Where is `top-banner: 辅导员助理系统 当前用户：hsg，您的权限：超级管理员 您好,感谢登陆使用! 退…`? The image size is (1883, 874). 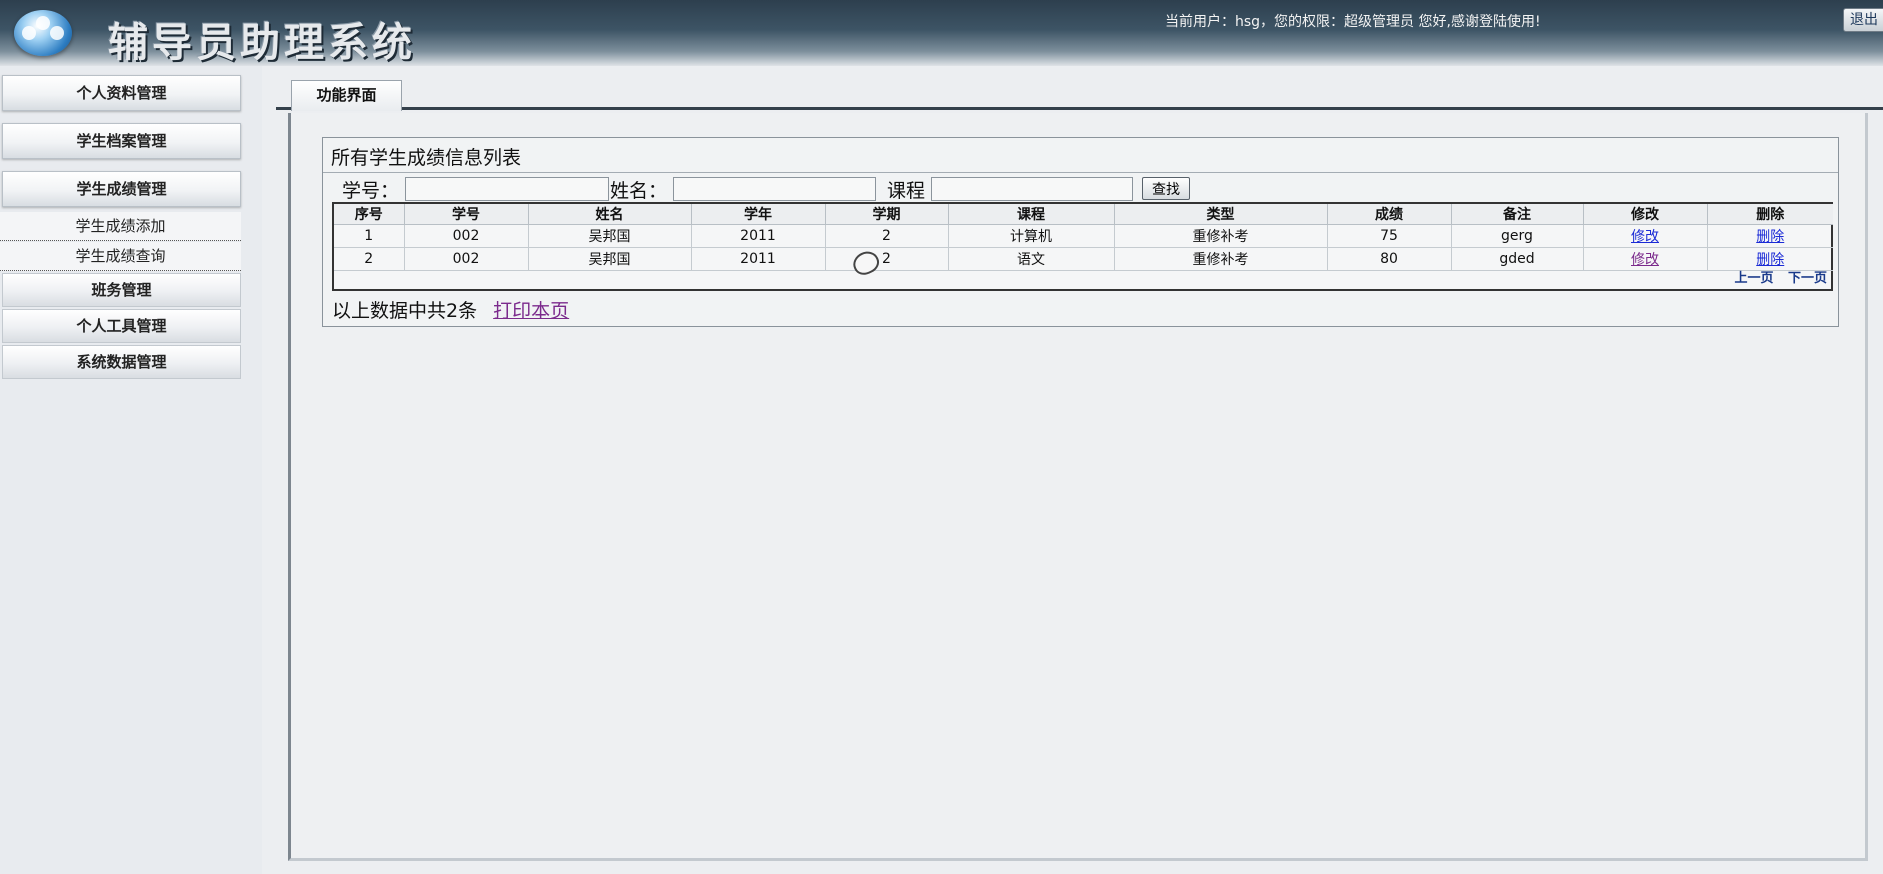 top-banner: 辅导员助理系统 当前用户：hsg，您的权限：超级管理员 您好,感谢登陆使用! 退… is located at coordinates (941, 33).